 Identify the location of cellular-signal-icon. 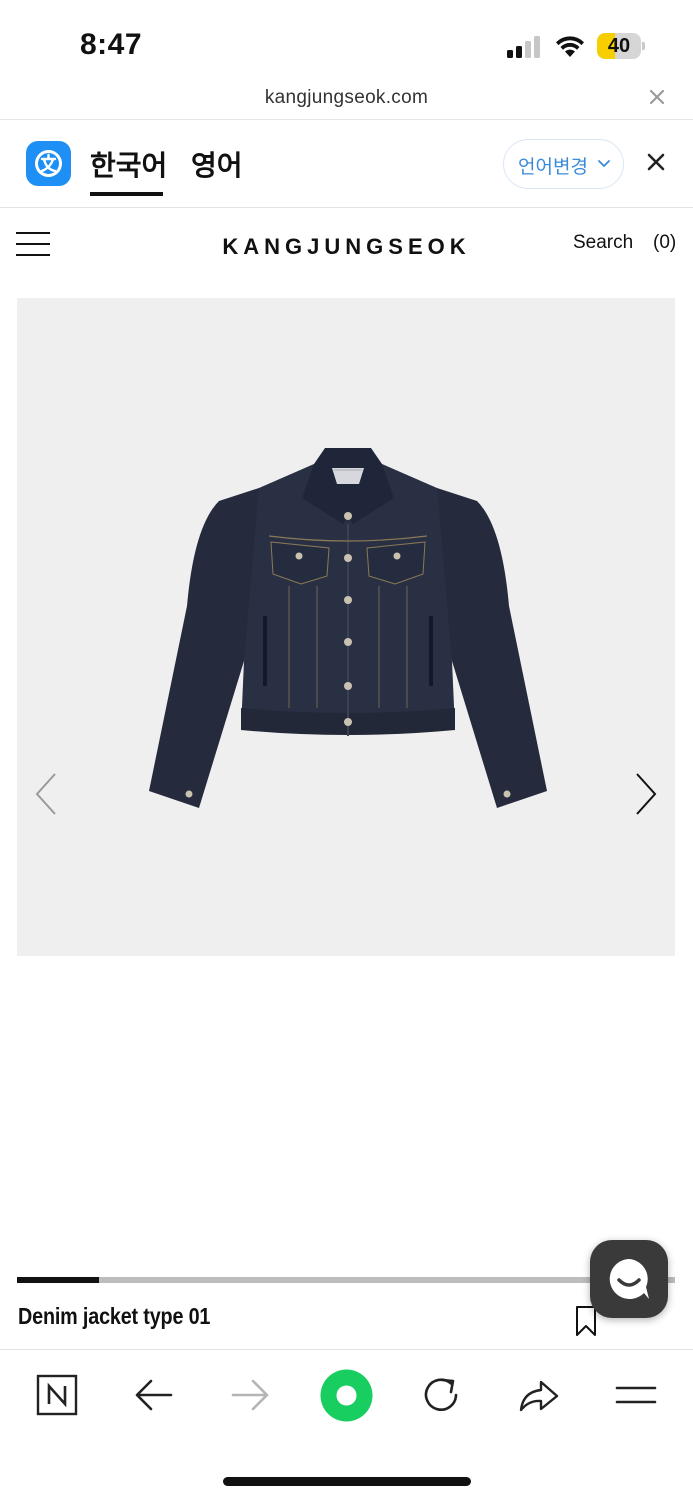
(523, 47).